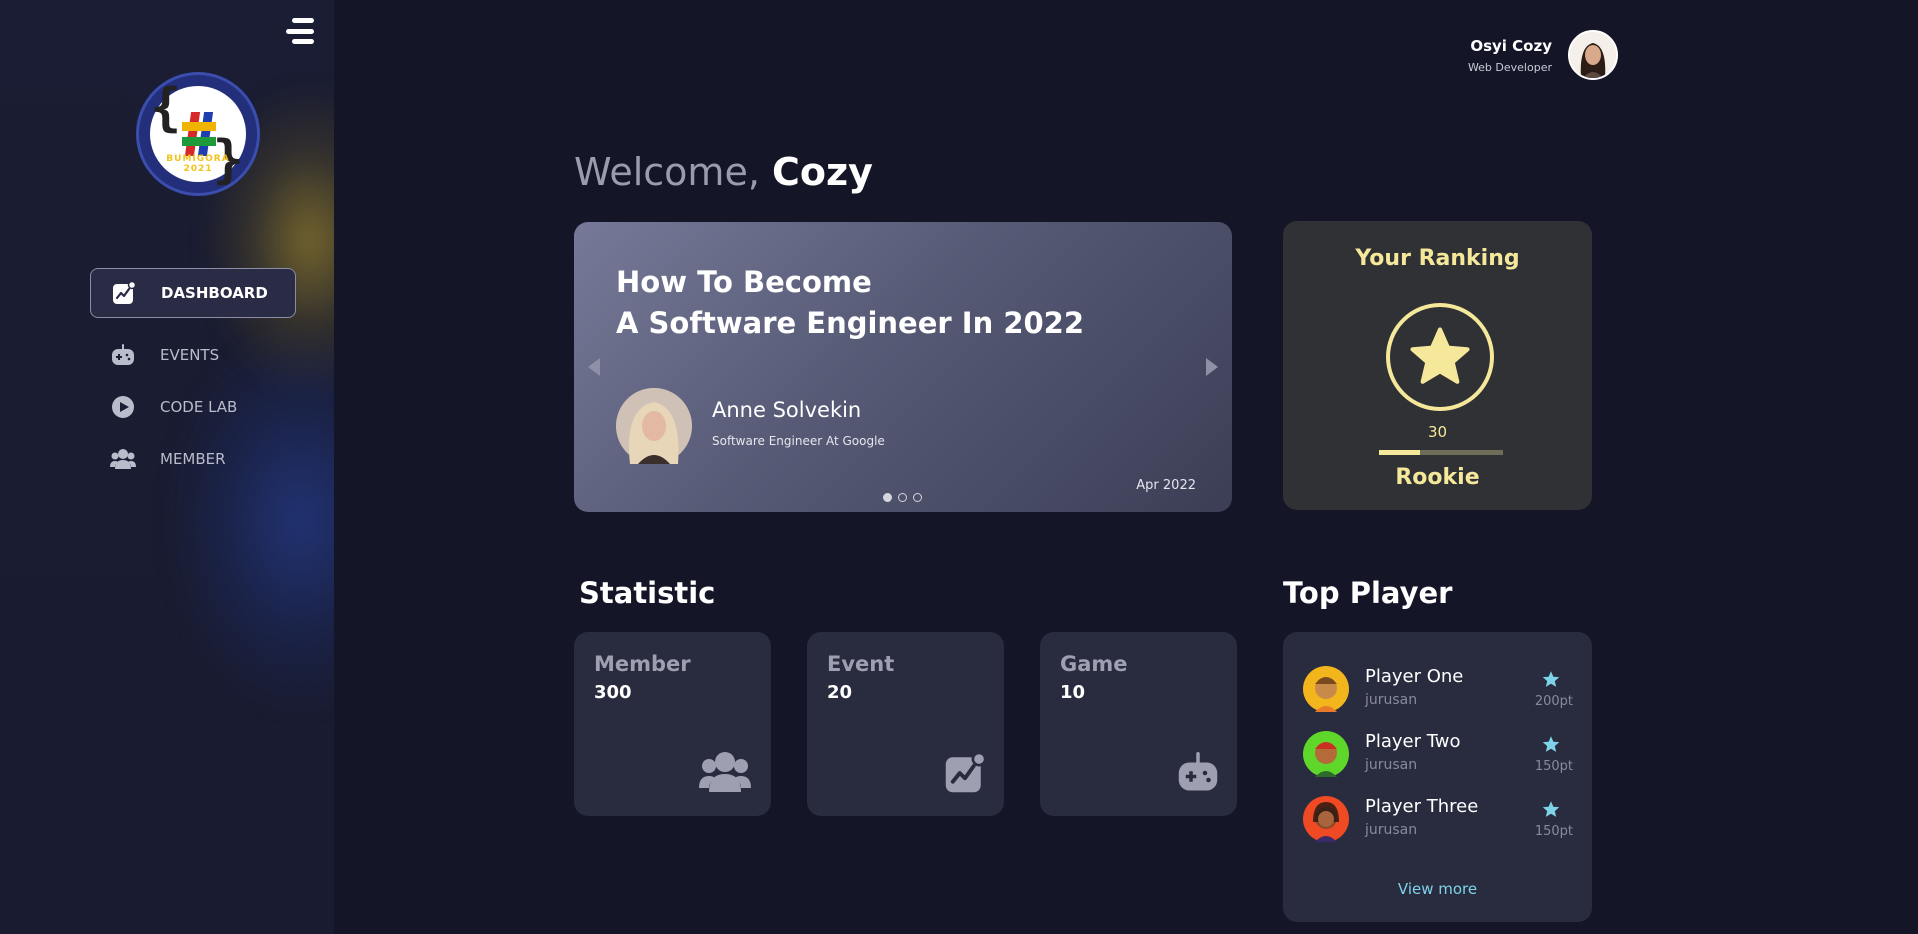 The image size is (1918, 934). Describe the element at coordinates (1166, 485) in the screenshot. I see `carousel-date: Apr 2022` at that location.